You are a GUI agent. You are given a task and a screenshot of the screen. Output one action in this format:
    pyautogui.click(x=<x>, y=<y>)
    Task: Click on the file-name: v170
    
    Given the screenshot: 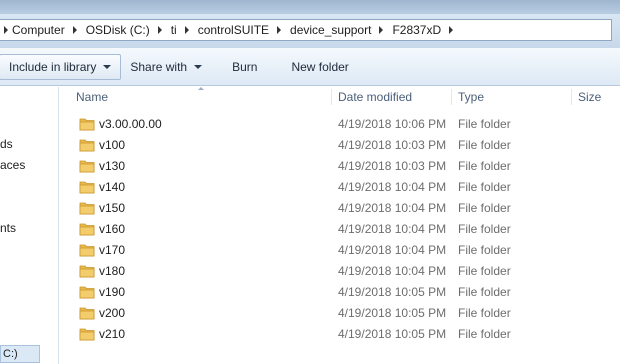 What is the action you would take?
    pyautogui.click(x=112, y=250)
    